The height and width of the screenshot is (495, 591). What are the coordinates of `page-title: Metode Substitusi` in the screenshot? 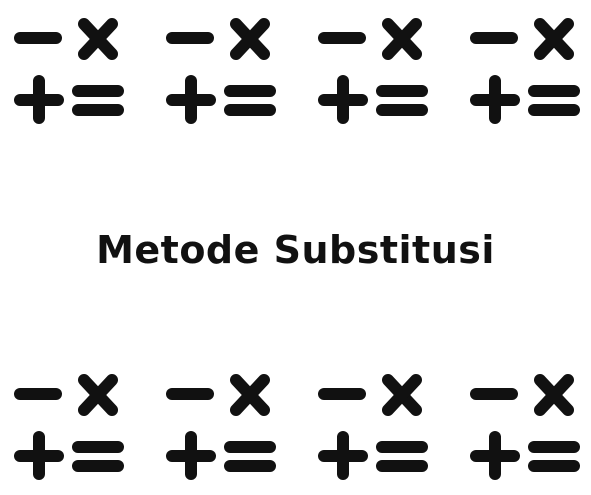 It's located at (295, 250).